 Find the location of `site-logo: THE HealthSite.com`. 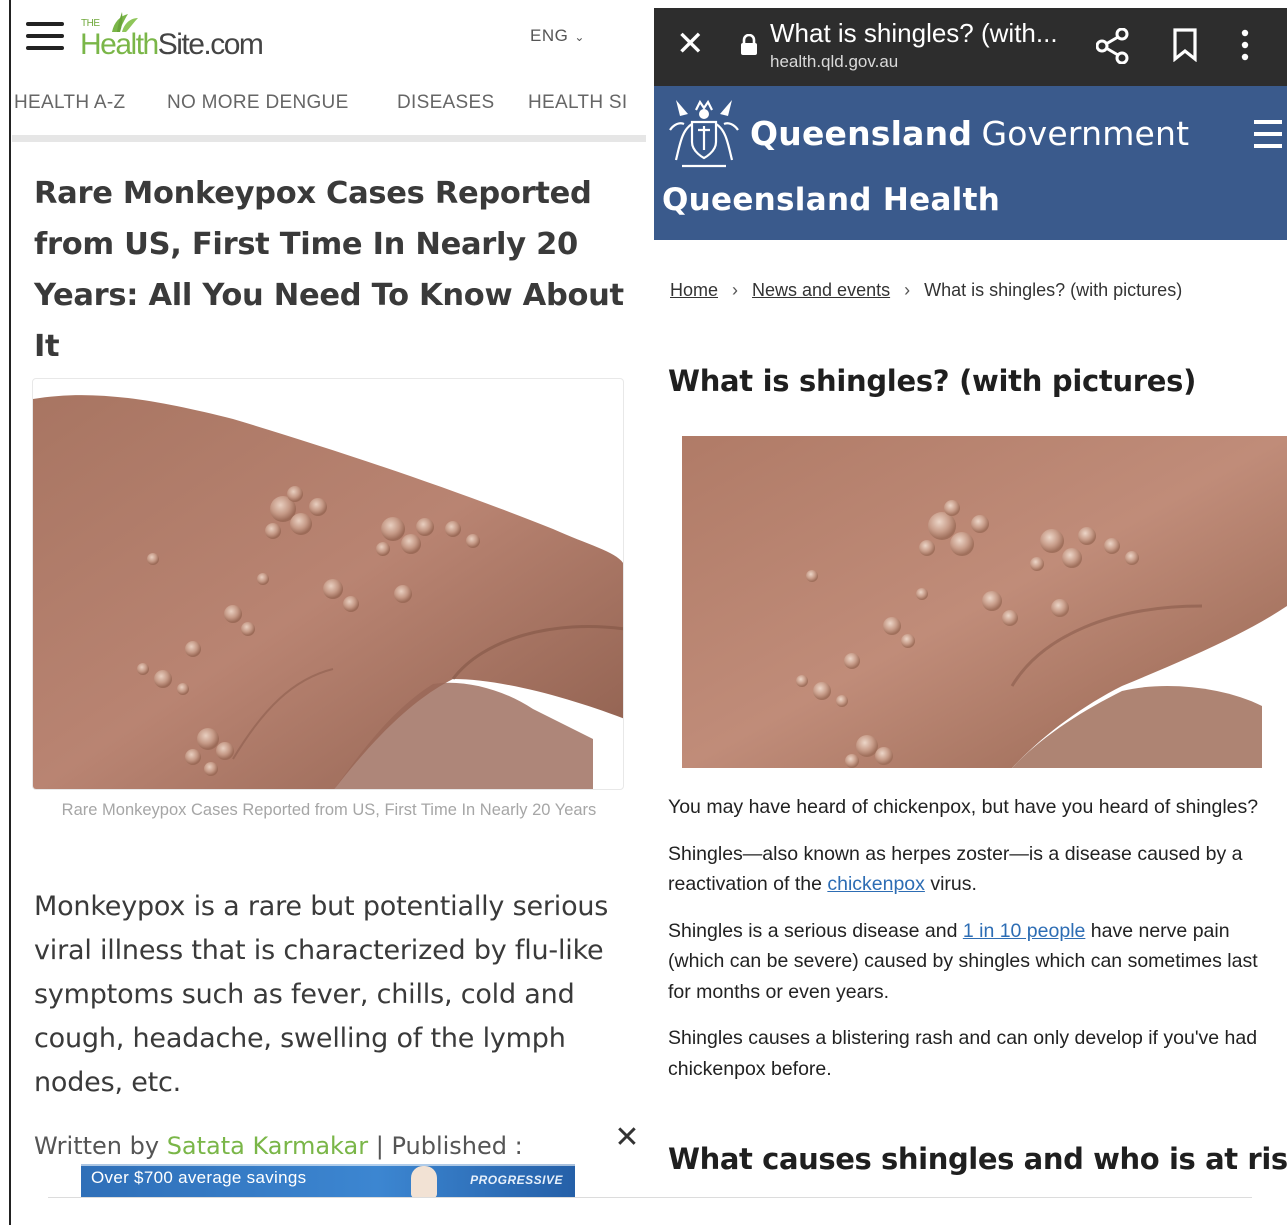

site-logo: THE HealthSite.com is located at coordinates (190, 38).